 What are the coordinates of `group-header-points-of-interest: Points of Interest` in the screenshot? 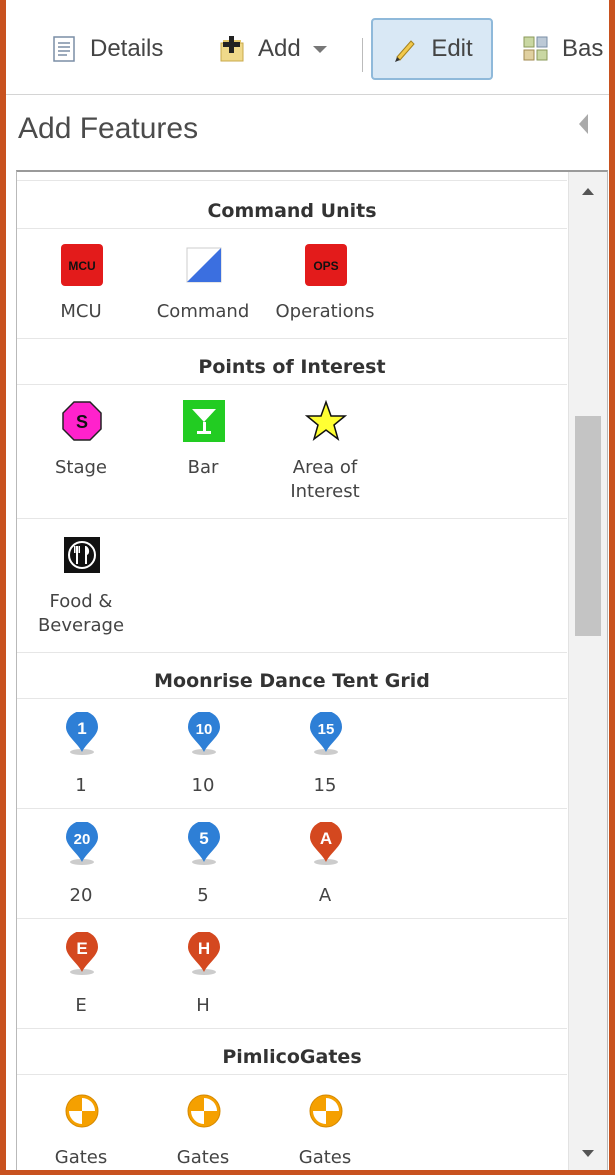 It's located at (292, 367).